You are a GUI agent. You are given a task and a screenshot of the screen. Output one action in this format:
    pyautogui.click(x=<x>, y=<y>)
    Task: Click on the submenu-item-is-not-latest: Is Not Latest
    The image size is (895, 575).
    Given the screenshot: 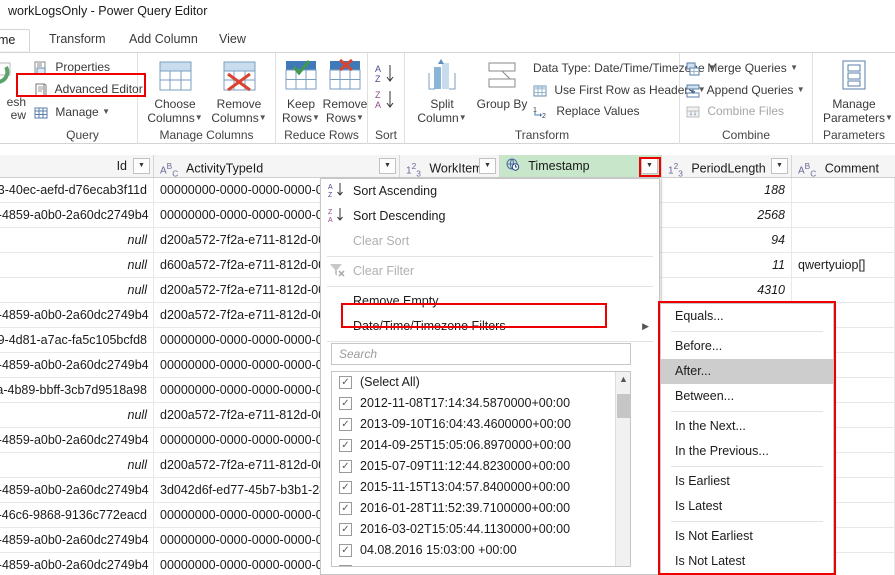 What is the action you would take?
    pyautogui.click(x=747, y=561)
    